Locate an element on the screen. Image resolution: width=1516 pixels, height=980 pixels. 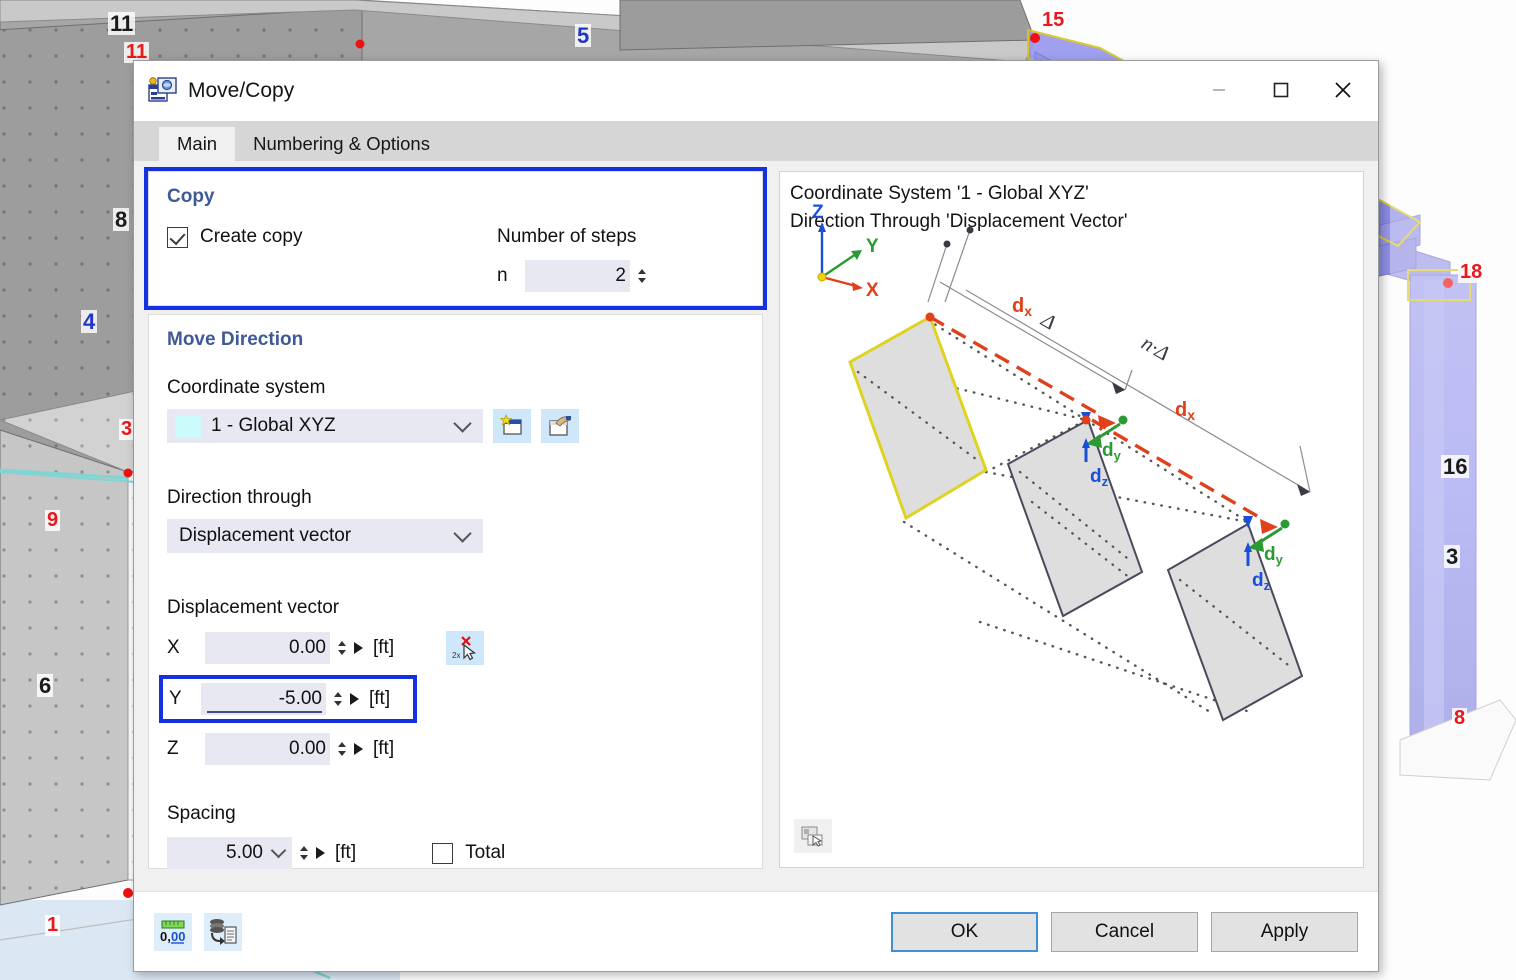
save-defaults-button is located at coordinates (223, 931).